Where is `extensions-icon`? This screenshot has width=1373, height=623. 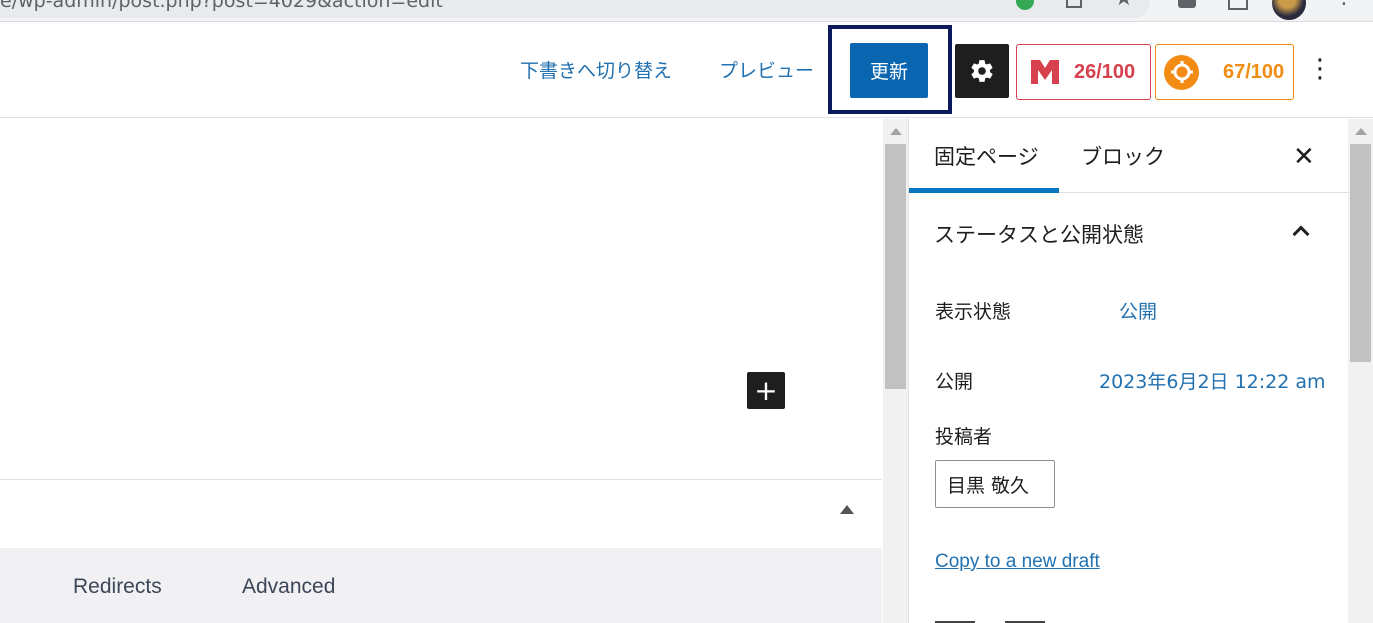
extensions-icon is located at coordinates (1187, 4).